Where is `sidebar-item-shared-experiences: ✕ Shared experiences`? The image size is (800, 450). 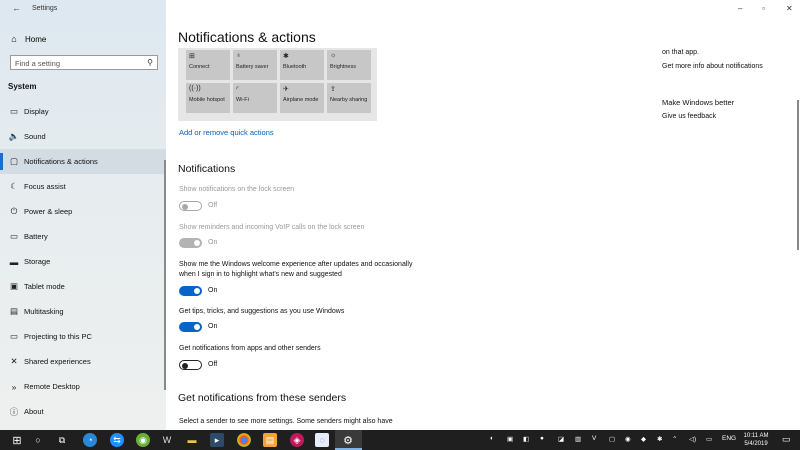 sidebar-item-shared-experiences: ✕ Shared experiences is located at coordinates (83, 361).